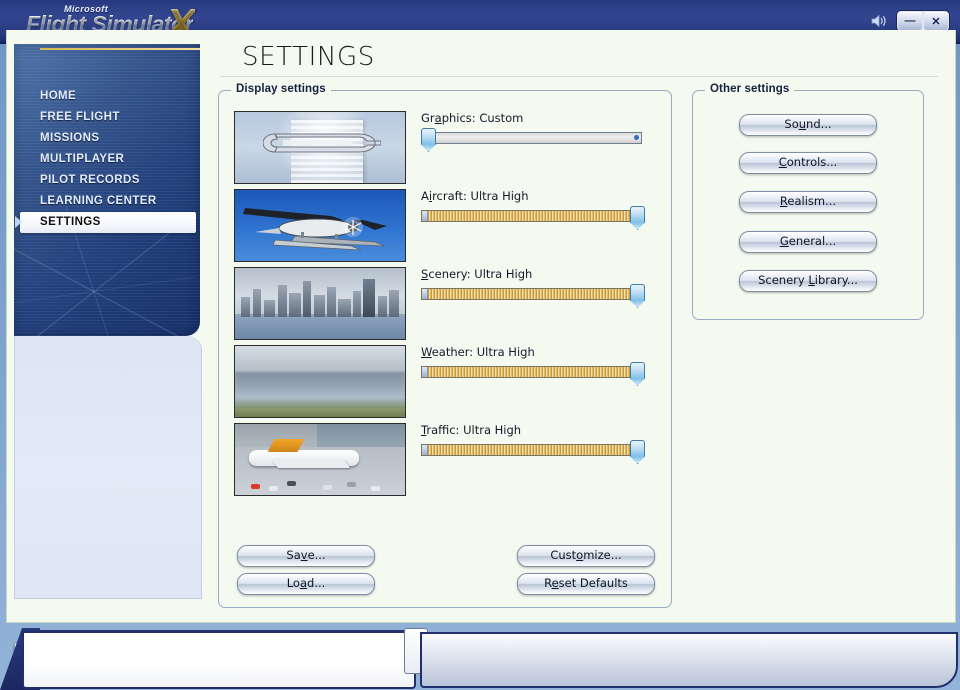 The width and height of the screenshot is (960, 690). Describe the element at coordinates (471, 430) in the screenshot. I see `traffic-slider-label: Traffic: Ultra High` at that location.